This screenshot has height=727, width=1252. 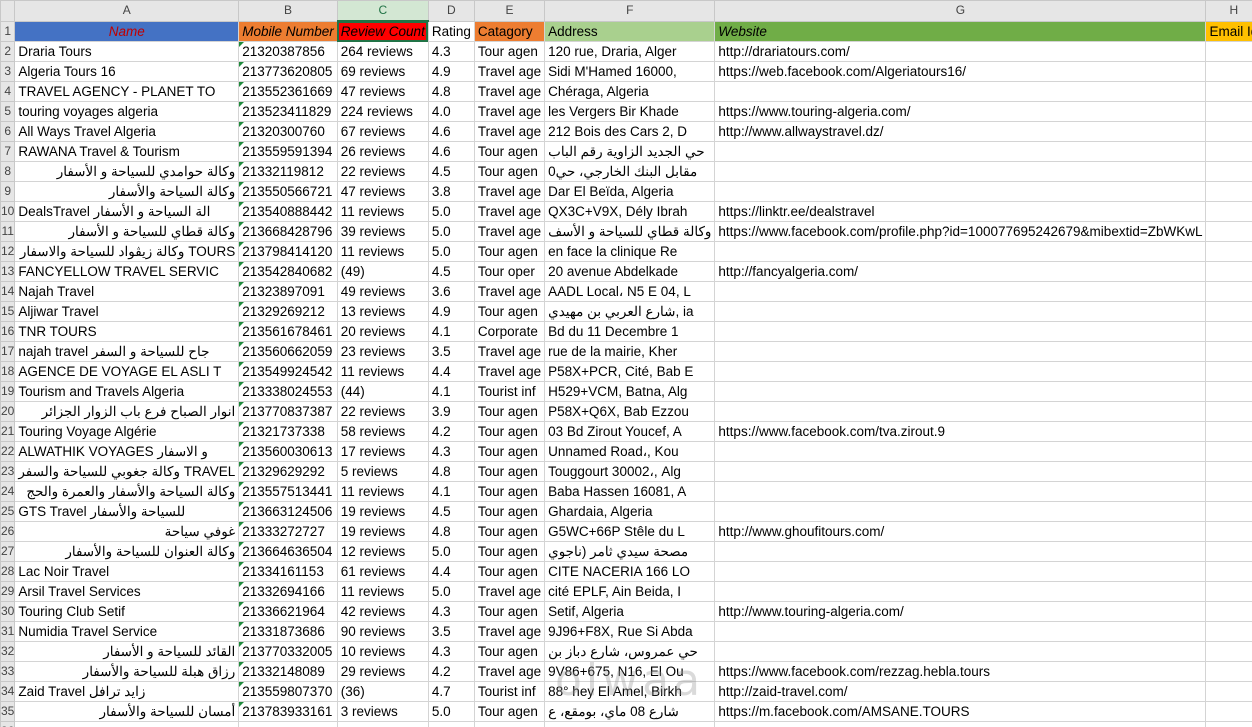 What do you see at coordinates (288, 331) in the screenshot?
I see `mobile-cell: 213561678461` at bounding box center [288, 331].